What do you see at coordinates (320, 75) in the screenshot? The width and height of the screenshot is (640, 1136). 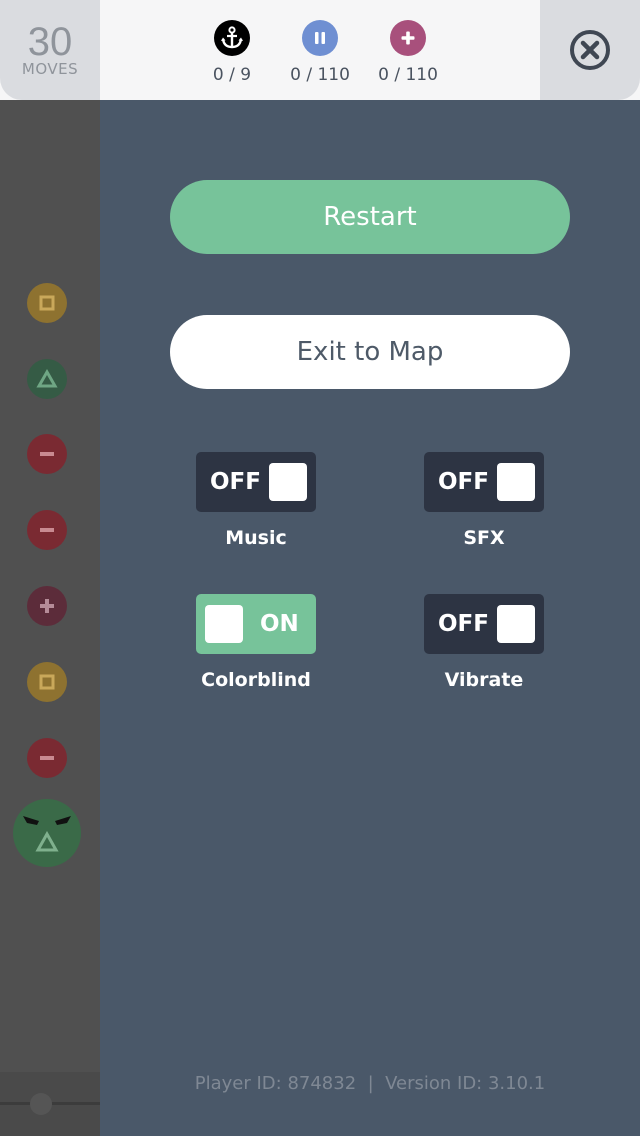 I see `goal-pause-gem-progress: 0 / 110` at bounding box center [320, 75].